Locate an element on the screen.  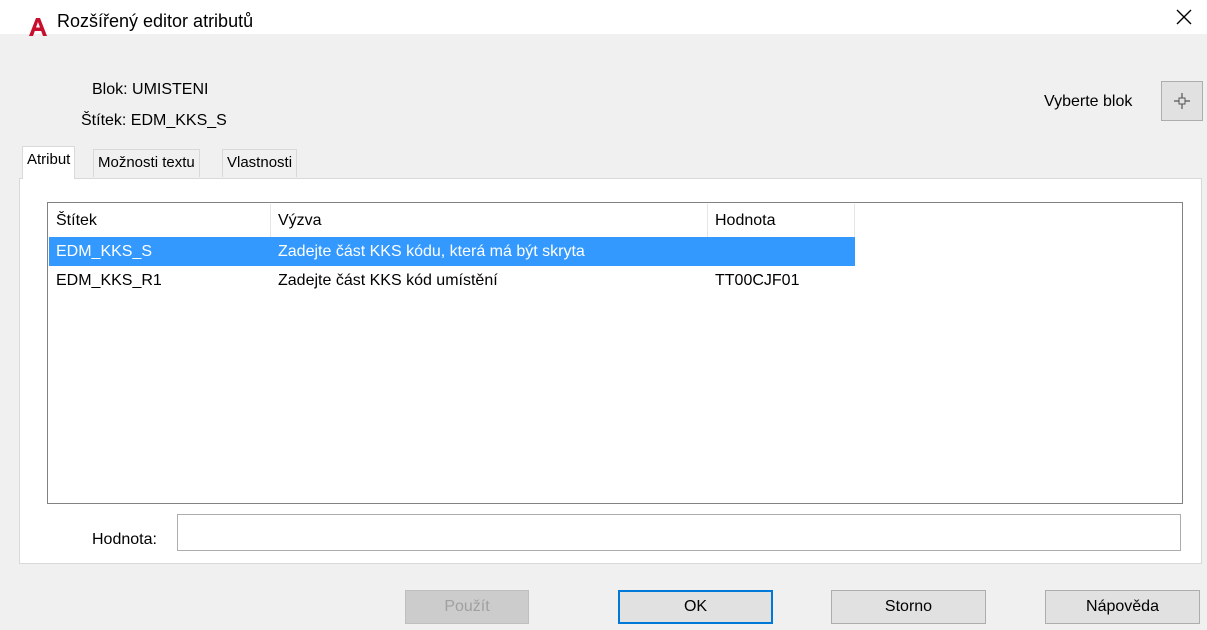
apply-button: Použít is located at coordinates (467, 607).